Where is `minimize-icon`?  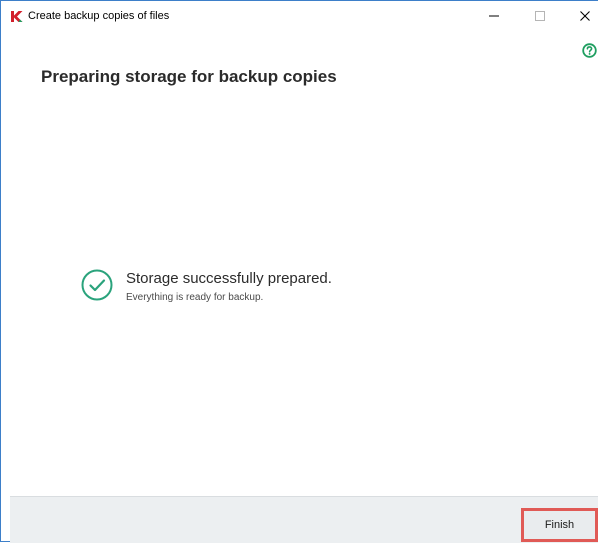
minimize-icon is located at coordinates (494, 16).